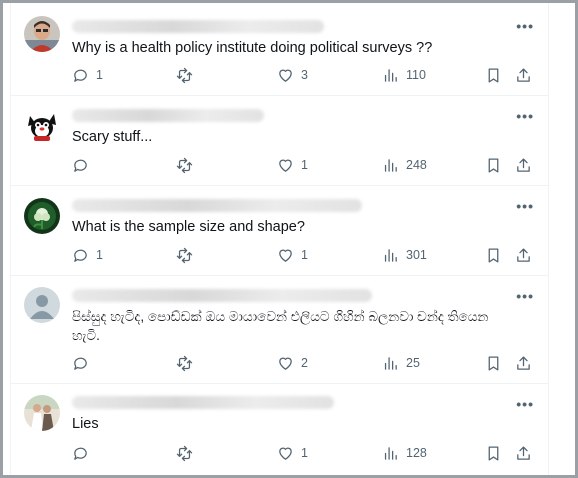 This screenshot has width=578, height=478. What do you see at coordinates (404, 165) in the screenshot?
I see `views-button: 248` at bounding box center [404, 165].